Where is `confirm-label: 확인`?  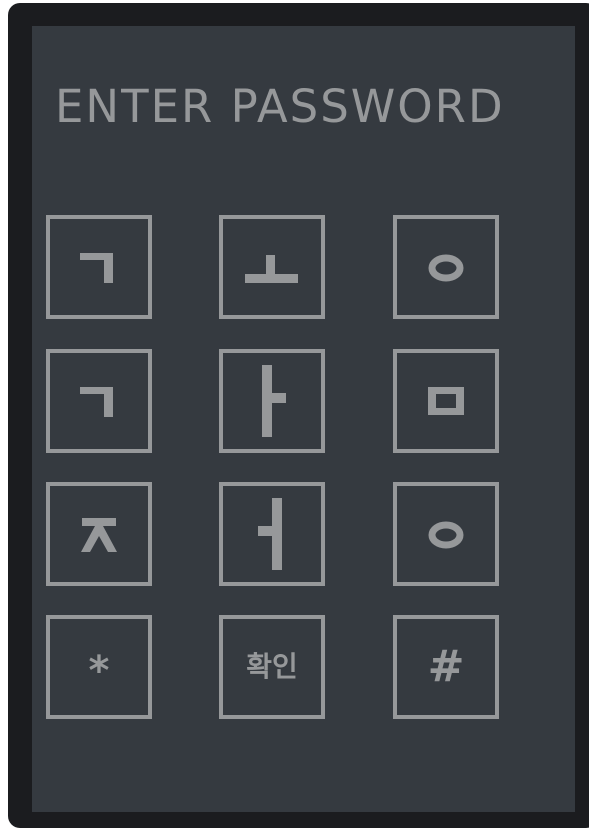
confirm-label: 확인 is located at coordinates (272, 666).